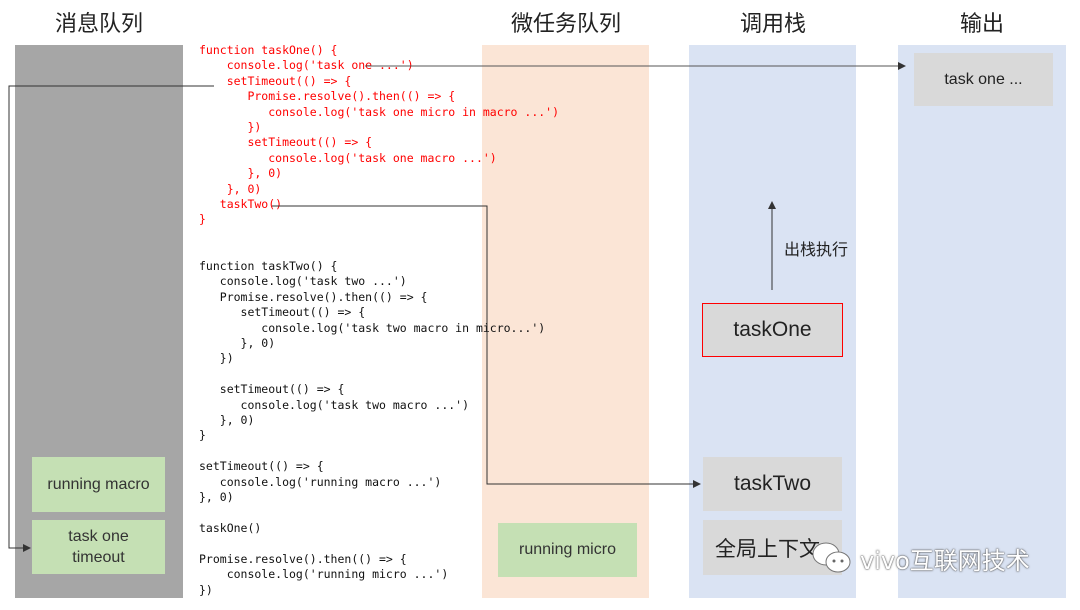  I want to click on watermark: vivo互联网技术, so click(920, 558).